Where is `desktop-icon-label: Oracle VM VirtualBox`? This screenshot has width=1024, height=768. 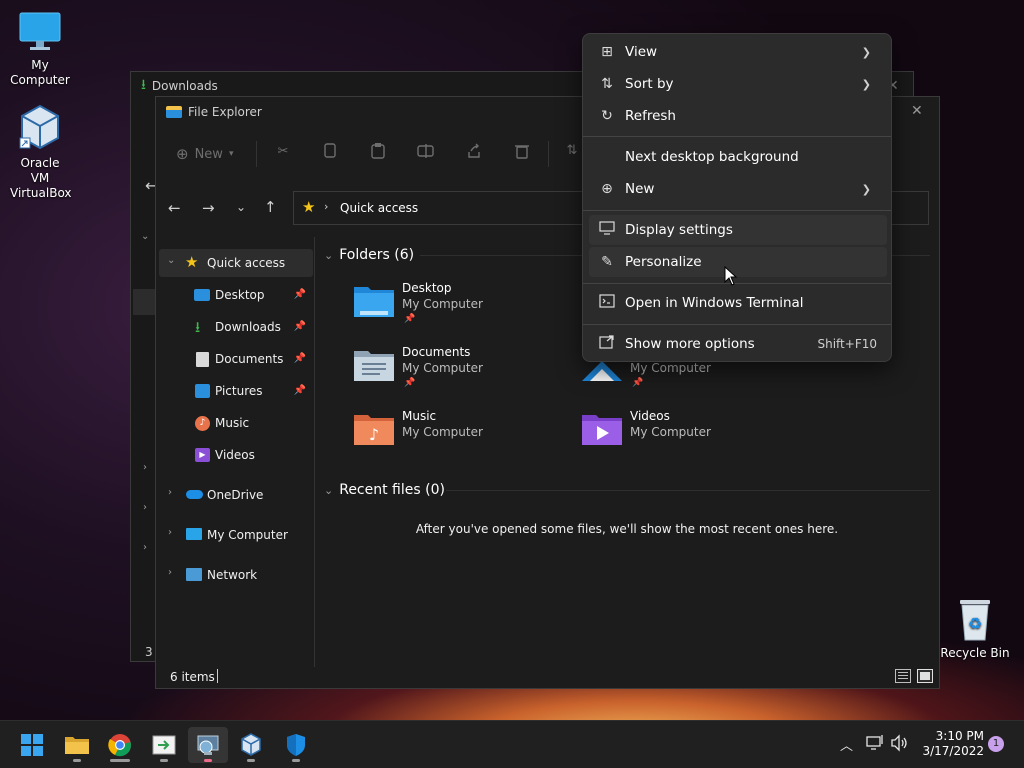
desktop-icon-label: Oracle VM VirtualBox is located at coordinates (41, 178).